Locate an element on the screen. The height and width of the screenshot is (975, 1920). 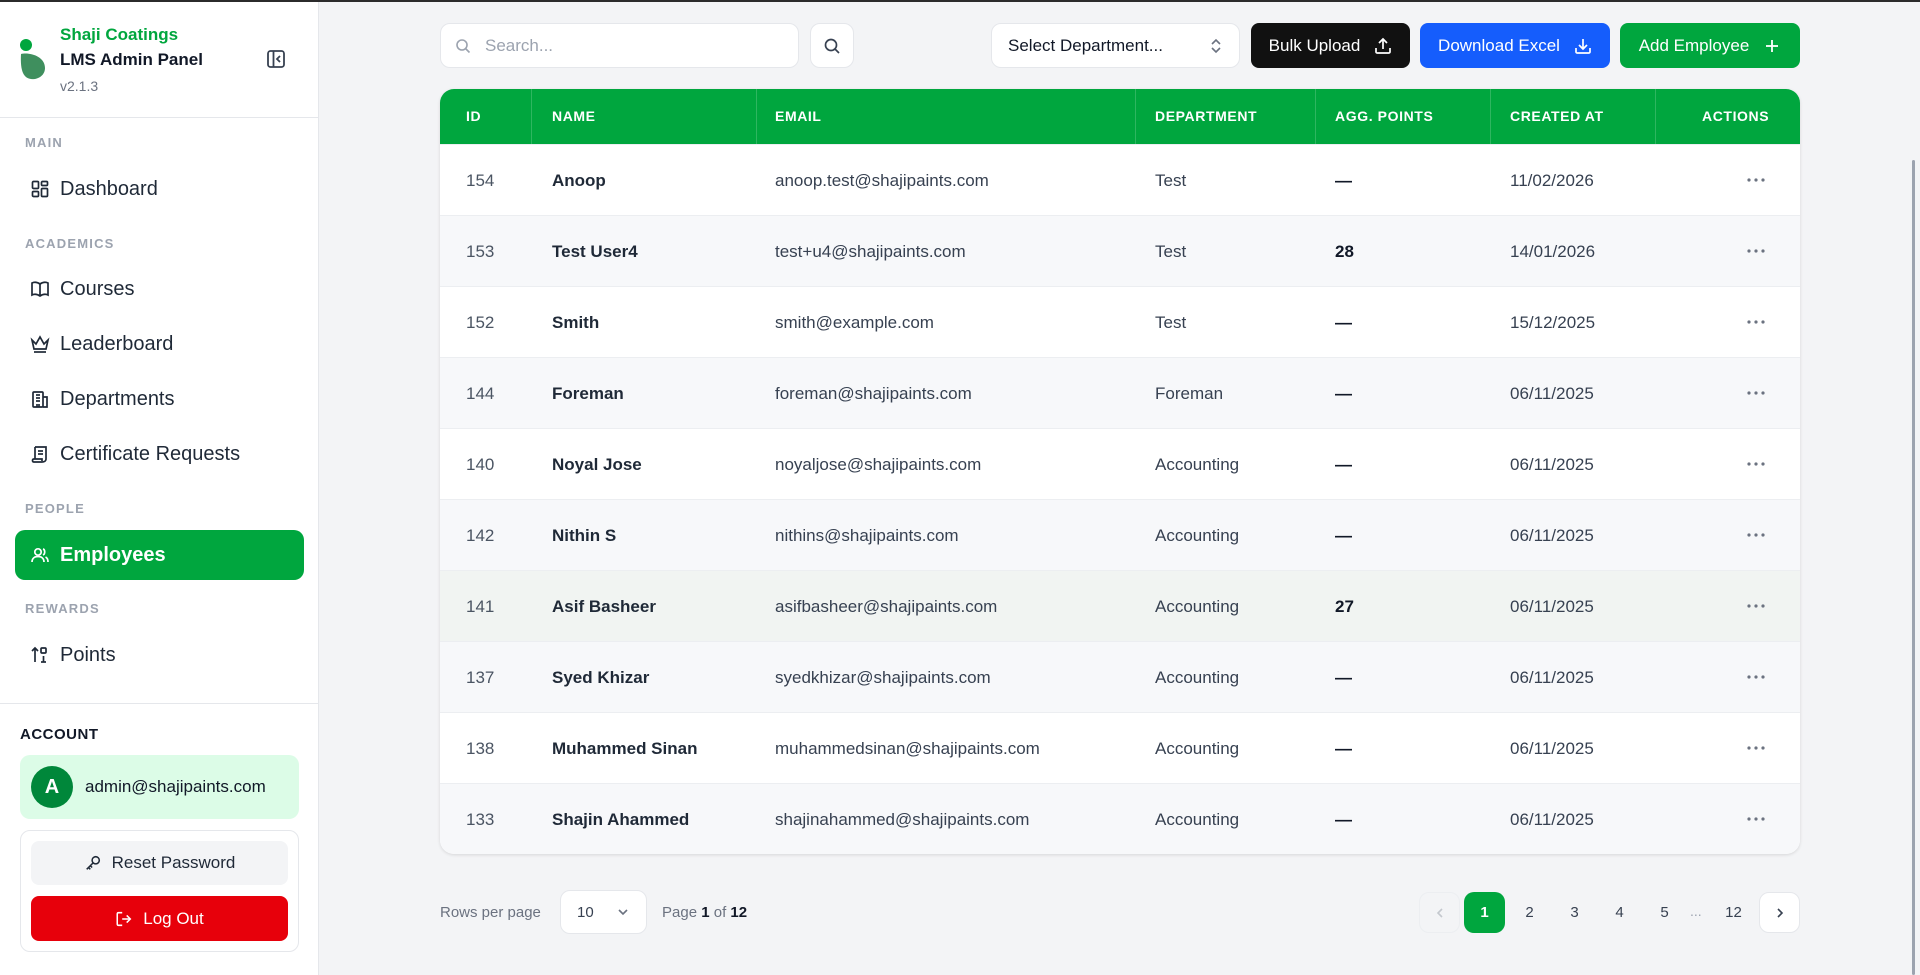
rows-per-page-select: 10 is located at coordinates (603, 912).